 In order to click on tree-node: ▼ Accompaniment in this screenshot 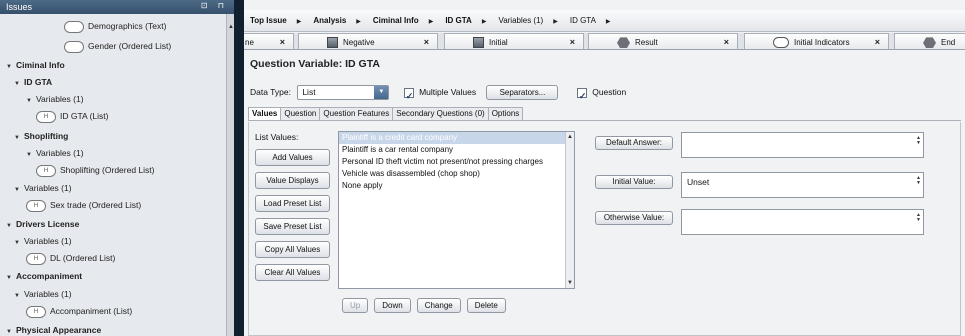, I will do `click(44, 276)`.